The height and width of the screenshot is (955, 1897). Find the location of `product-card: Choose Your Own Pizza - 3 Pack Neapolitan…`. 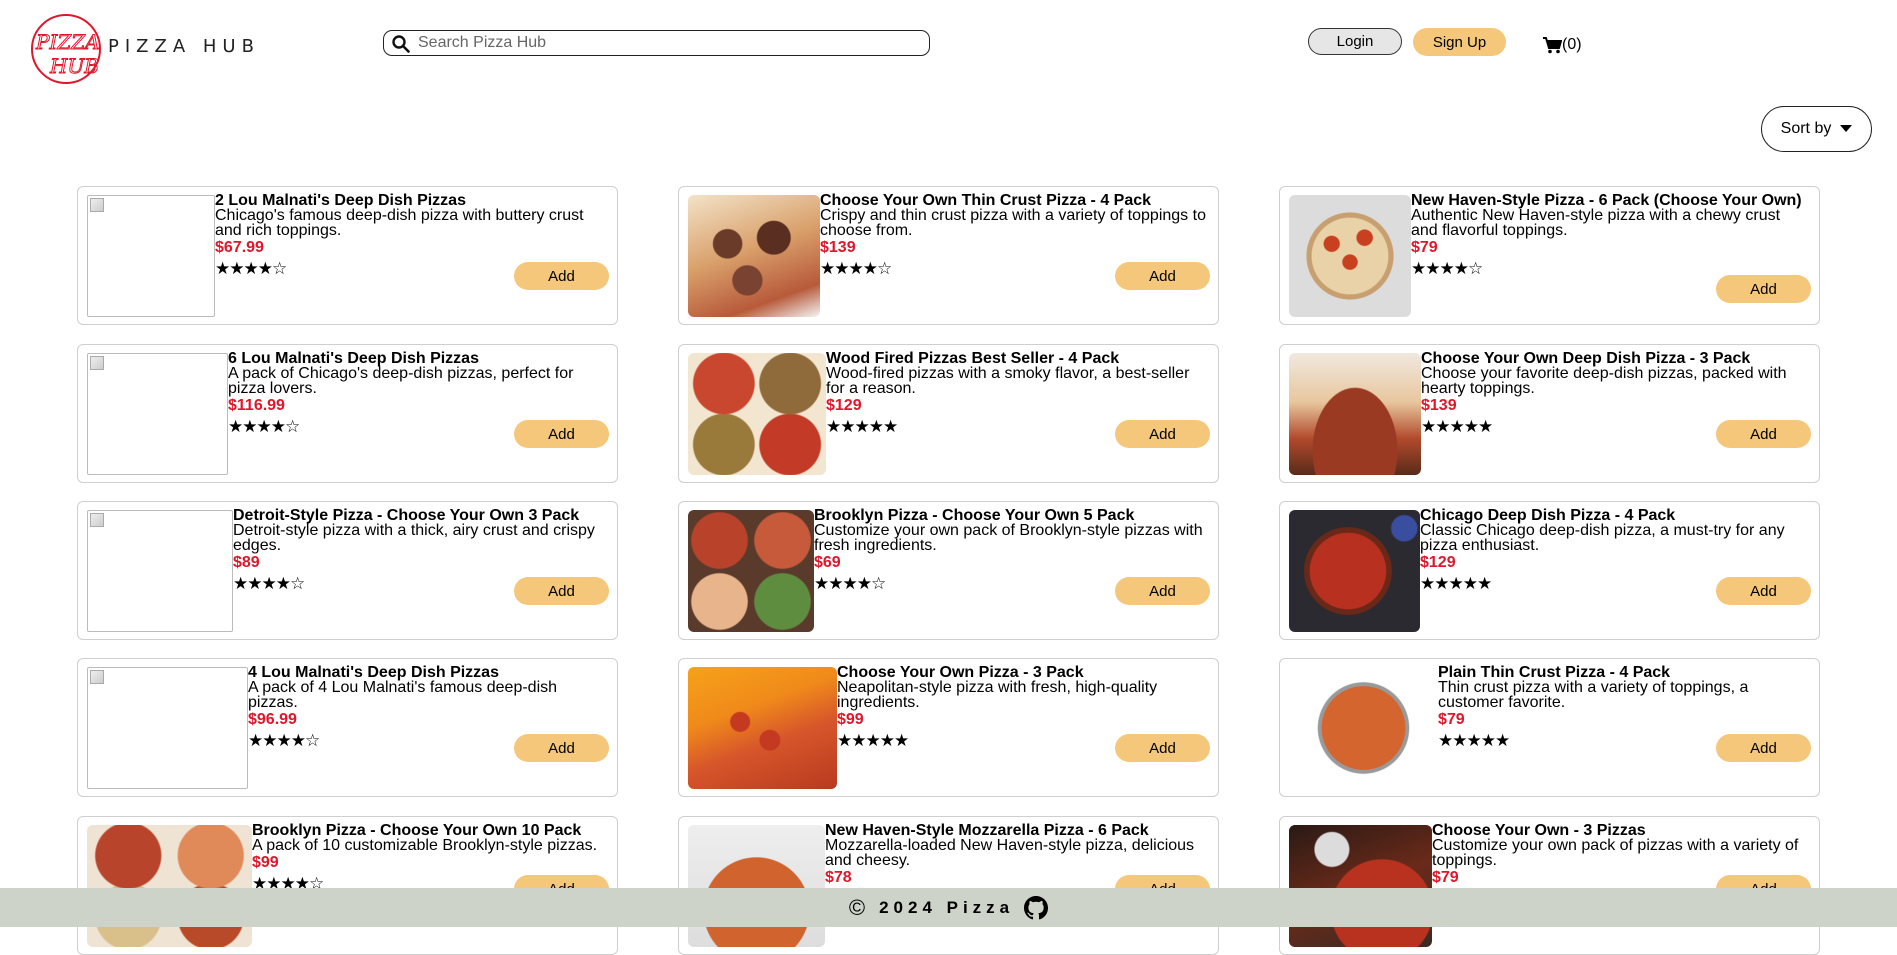

product-card: Choose Your Own Pizza - 3 Pack Neapolitan… is located at coordinates (948, 727).